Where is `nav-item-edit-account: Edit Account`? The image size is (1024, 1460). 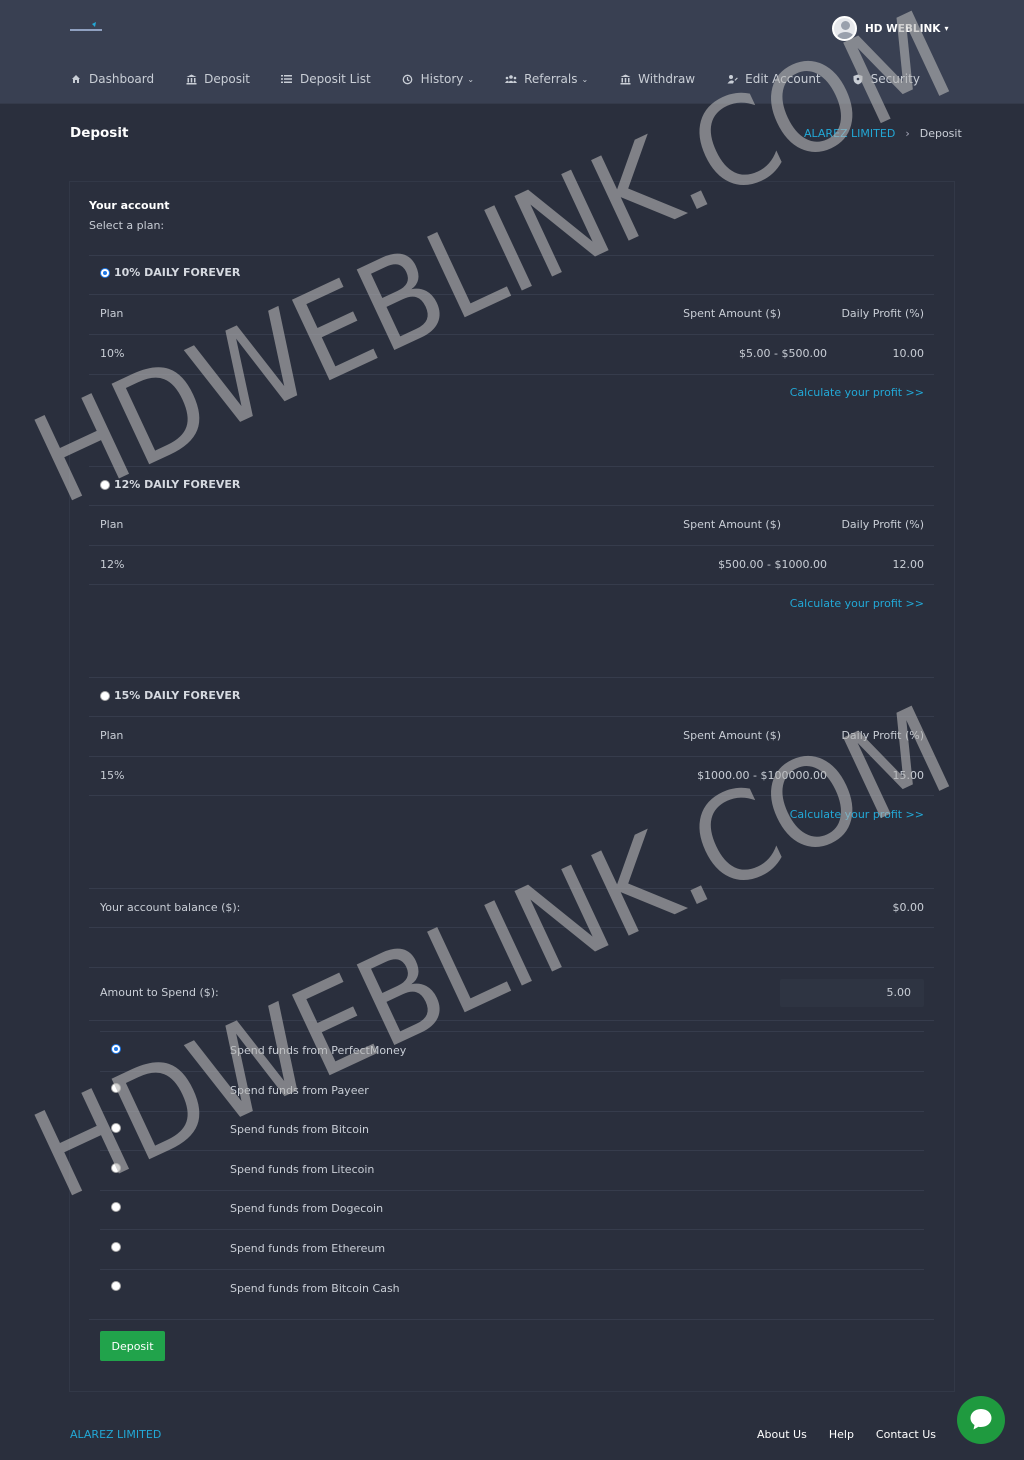 nav-item-edit-account: Edit Account is located at coordinates (773, 79).